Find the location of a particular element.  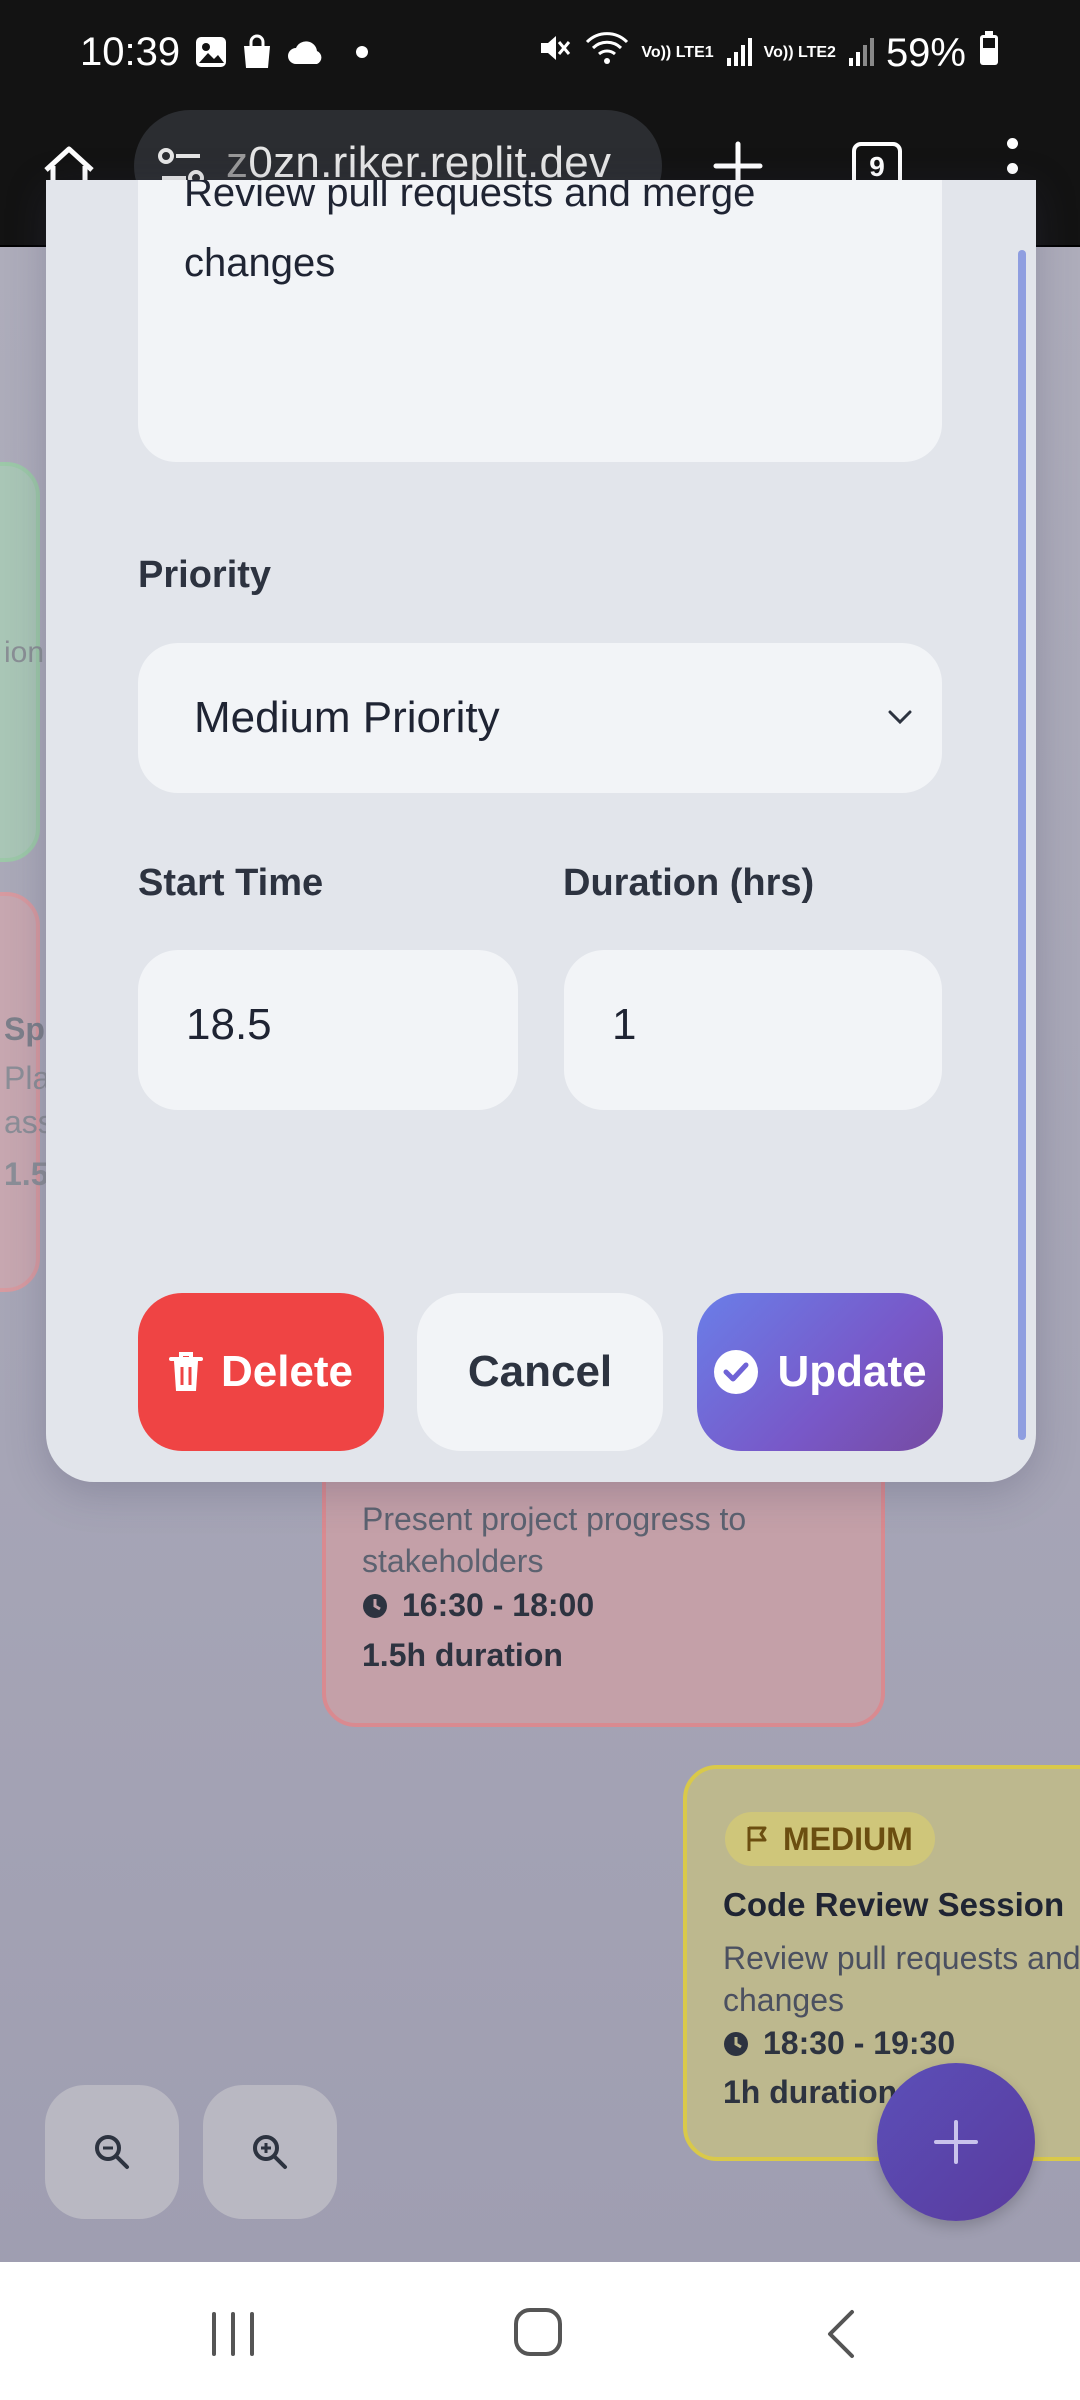

cloud-icon is located at coordinates (306, 52).